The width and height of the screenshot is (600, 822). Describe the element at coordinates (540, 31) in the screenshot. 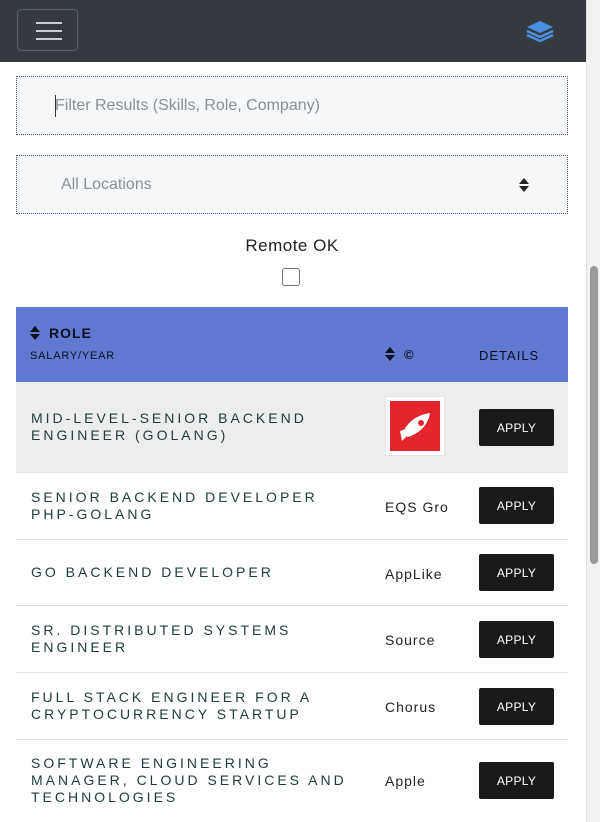

I see `layers-icon` at that location.